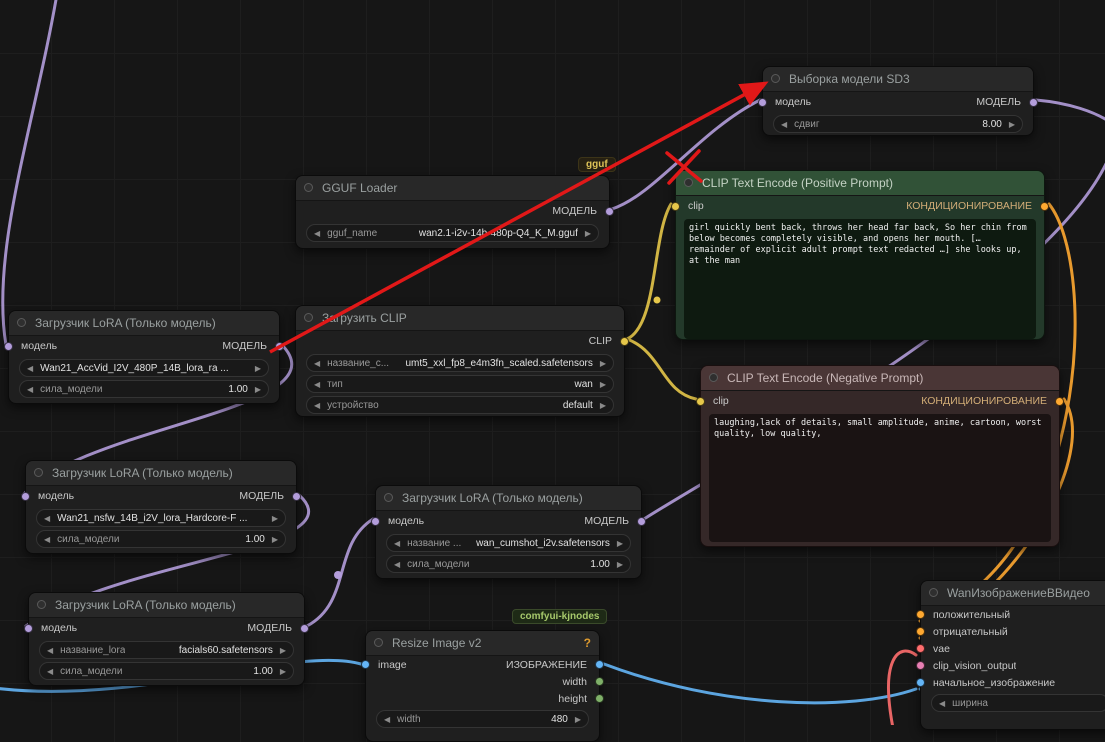  What do you see at coordinates (365, 664) in the screenshot?
I see `input-slot-image` at bounding box center [365, 664].